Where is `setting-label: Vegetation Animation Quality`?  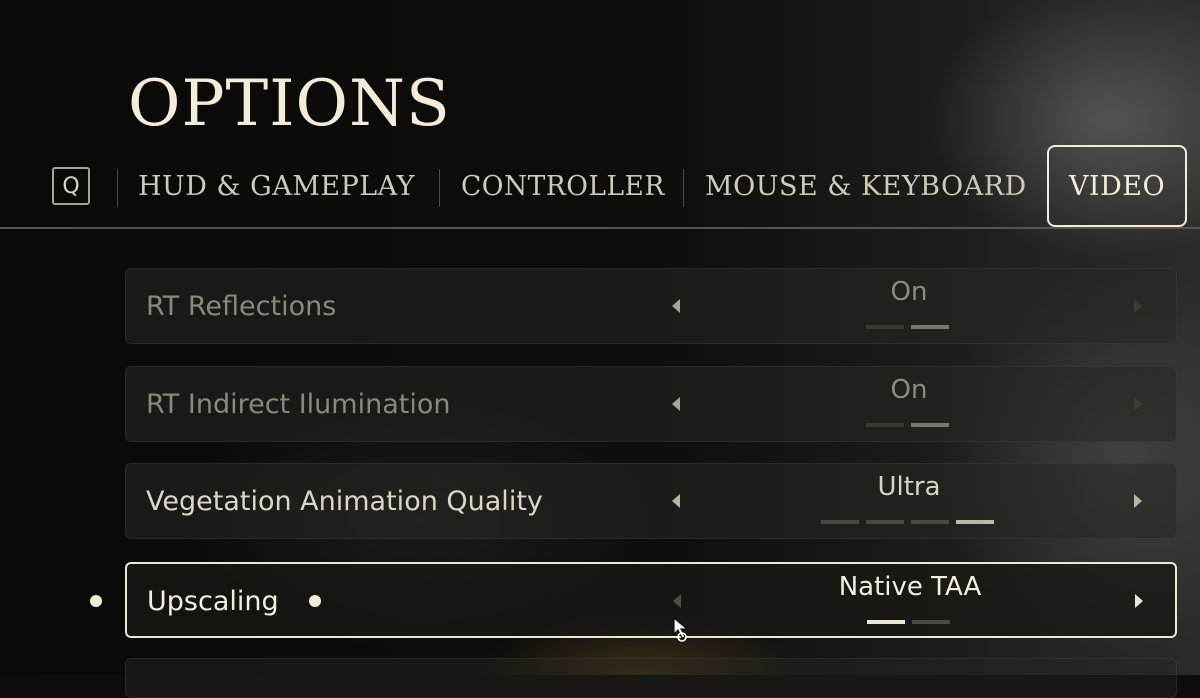 setting-label: Vegetation Animation Quality is located at coordinates (344, 501).